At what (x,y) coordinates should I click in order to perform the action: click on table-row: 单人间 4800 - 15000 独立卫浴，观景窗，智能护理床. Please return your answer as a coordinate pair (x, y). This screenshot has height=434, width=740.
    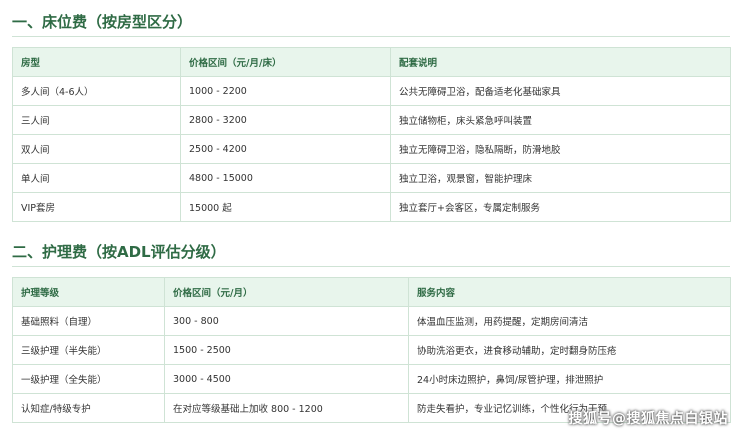
    Looking at the image, I should click on (371, 178).